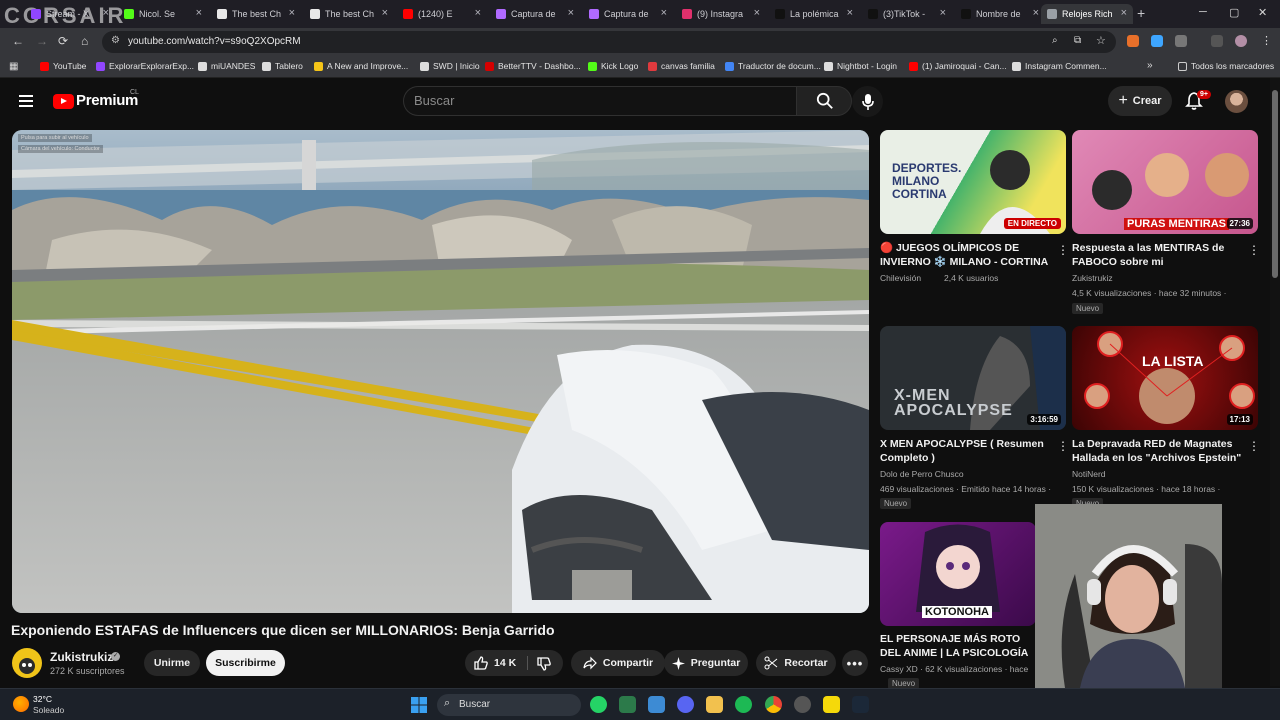 This screenshot has height=720, width=1280. I want to click on apps-grid-icon: ▦, so click(13, 66).